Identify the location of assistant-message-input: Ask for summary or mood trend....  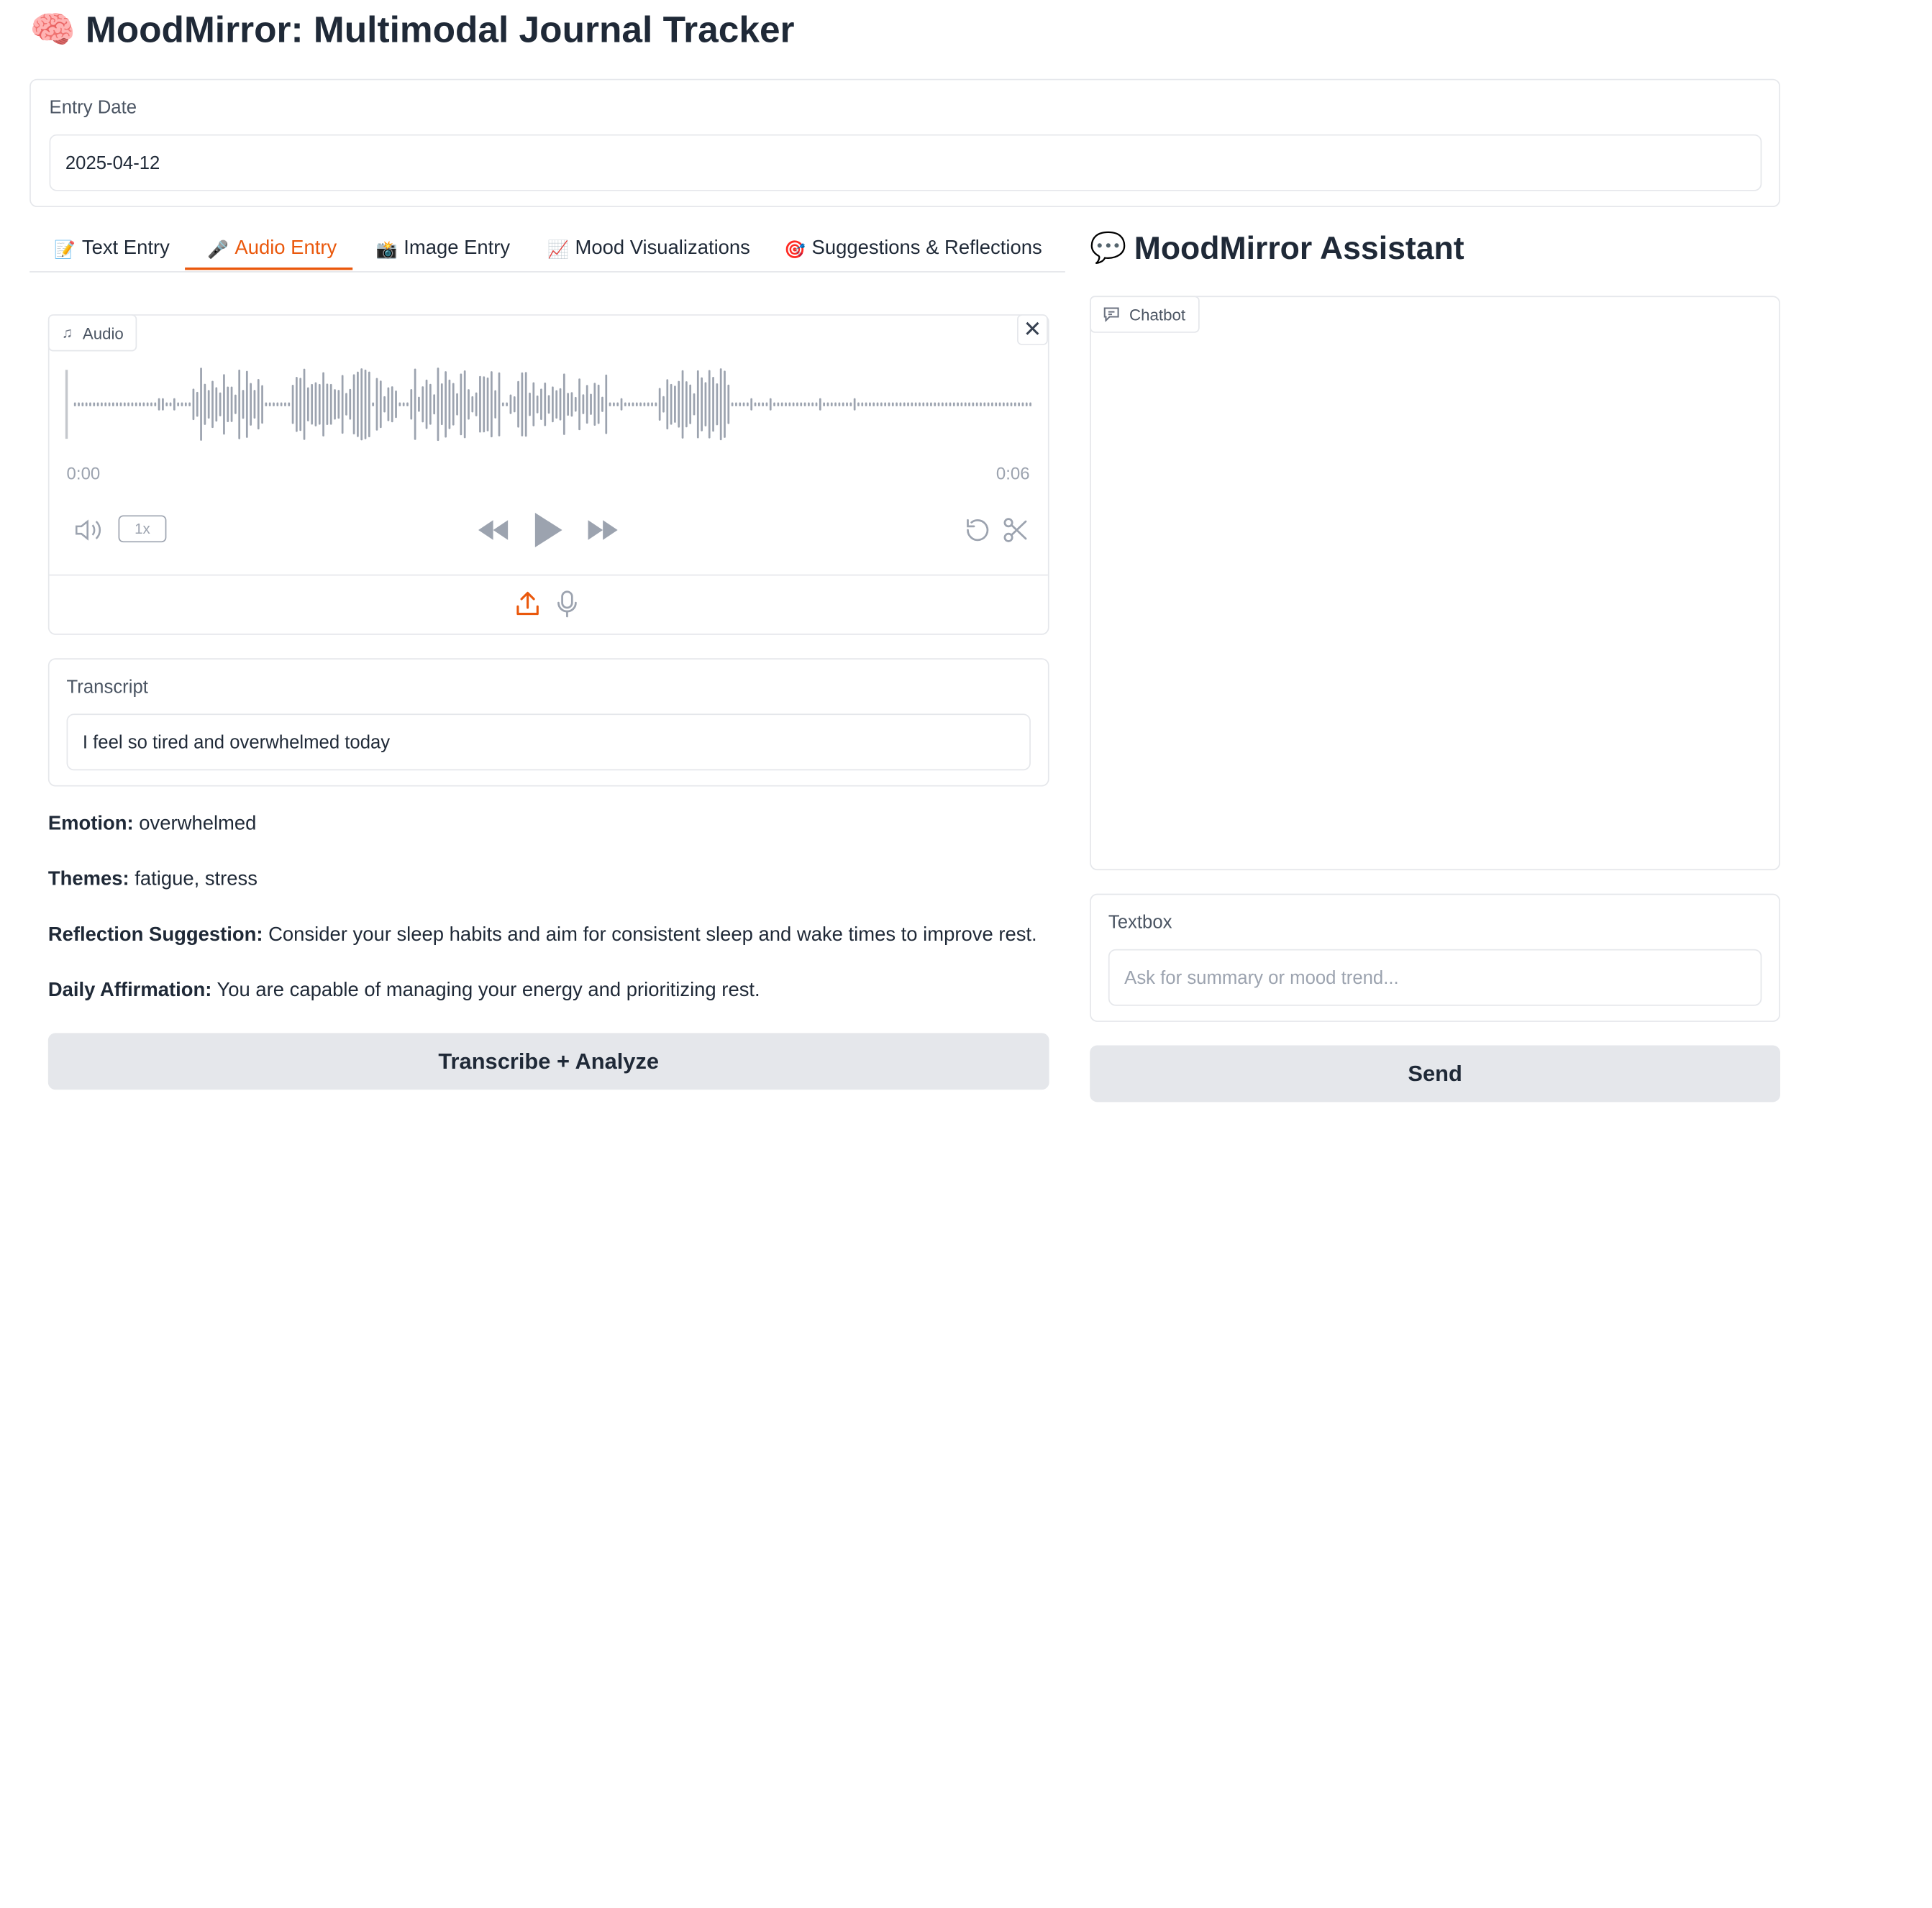
(1435, 977).